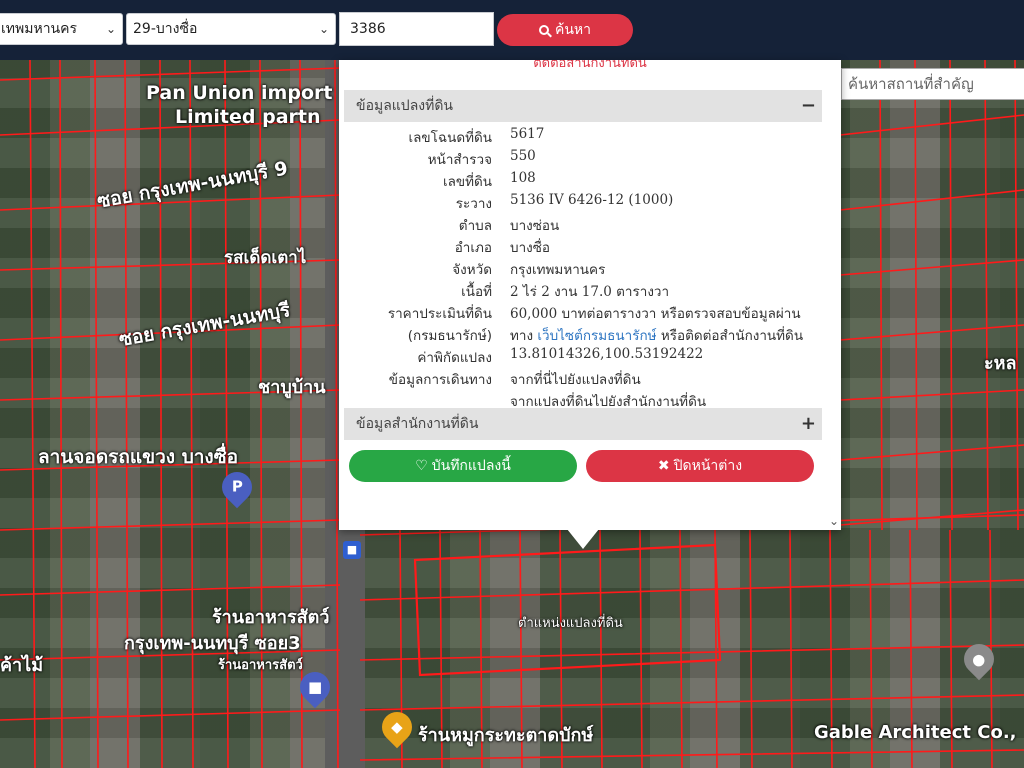  Describe the element at coordinates (476, 292) in the screenshot. I see `area-label: เนื้อที่` at that location.